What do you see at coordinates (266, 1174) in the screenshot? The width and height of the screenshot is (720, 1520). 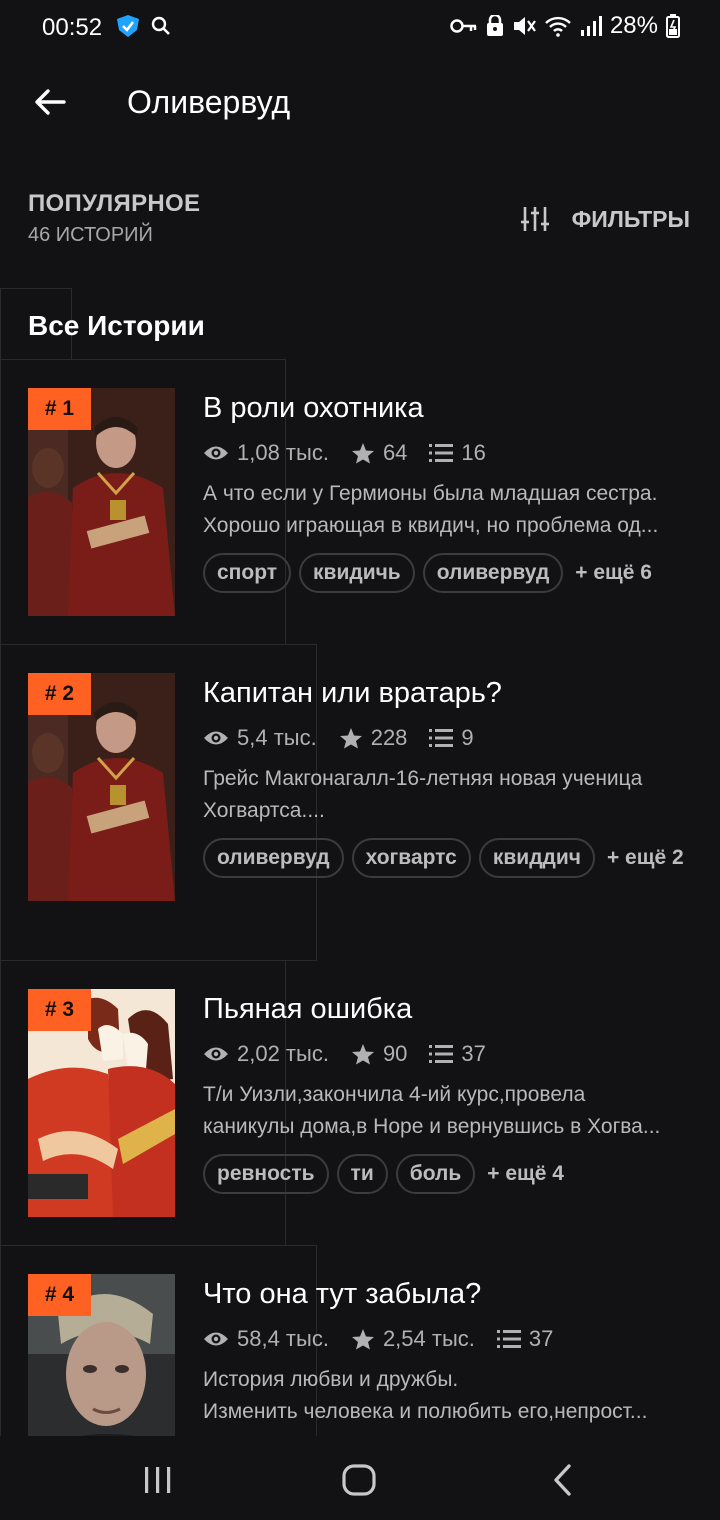 I see `tag-chip: ревность` at bounding box center [266, 1174].